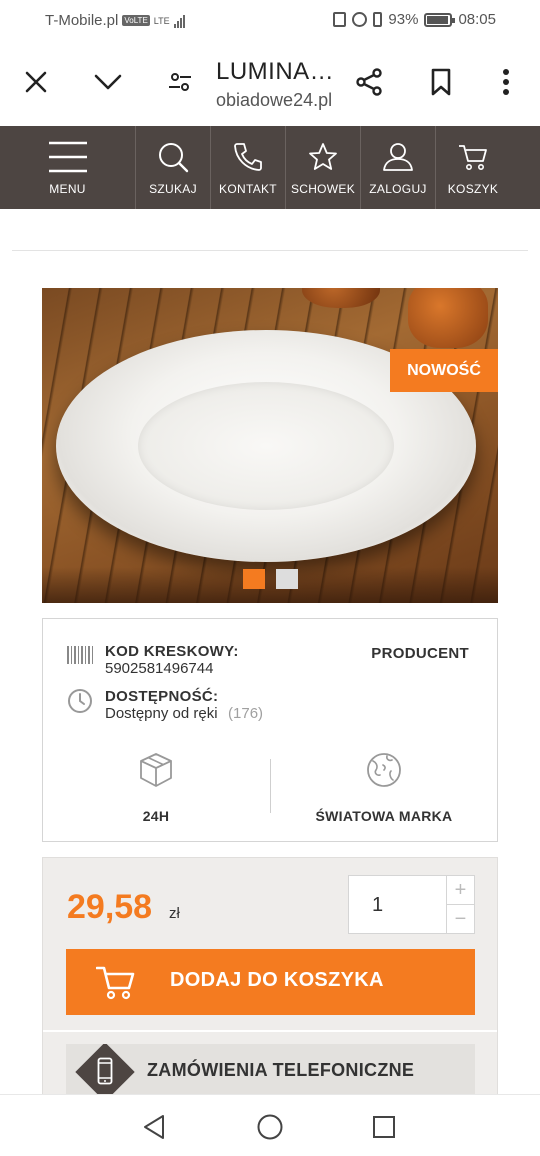 The image size is (540, 1156). What do you see at coordinates (323, 189) in the screenshot?
I see `nav-wishlist-label: SCHOWEK` at bounding box center [323, 189].